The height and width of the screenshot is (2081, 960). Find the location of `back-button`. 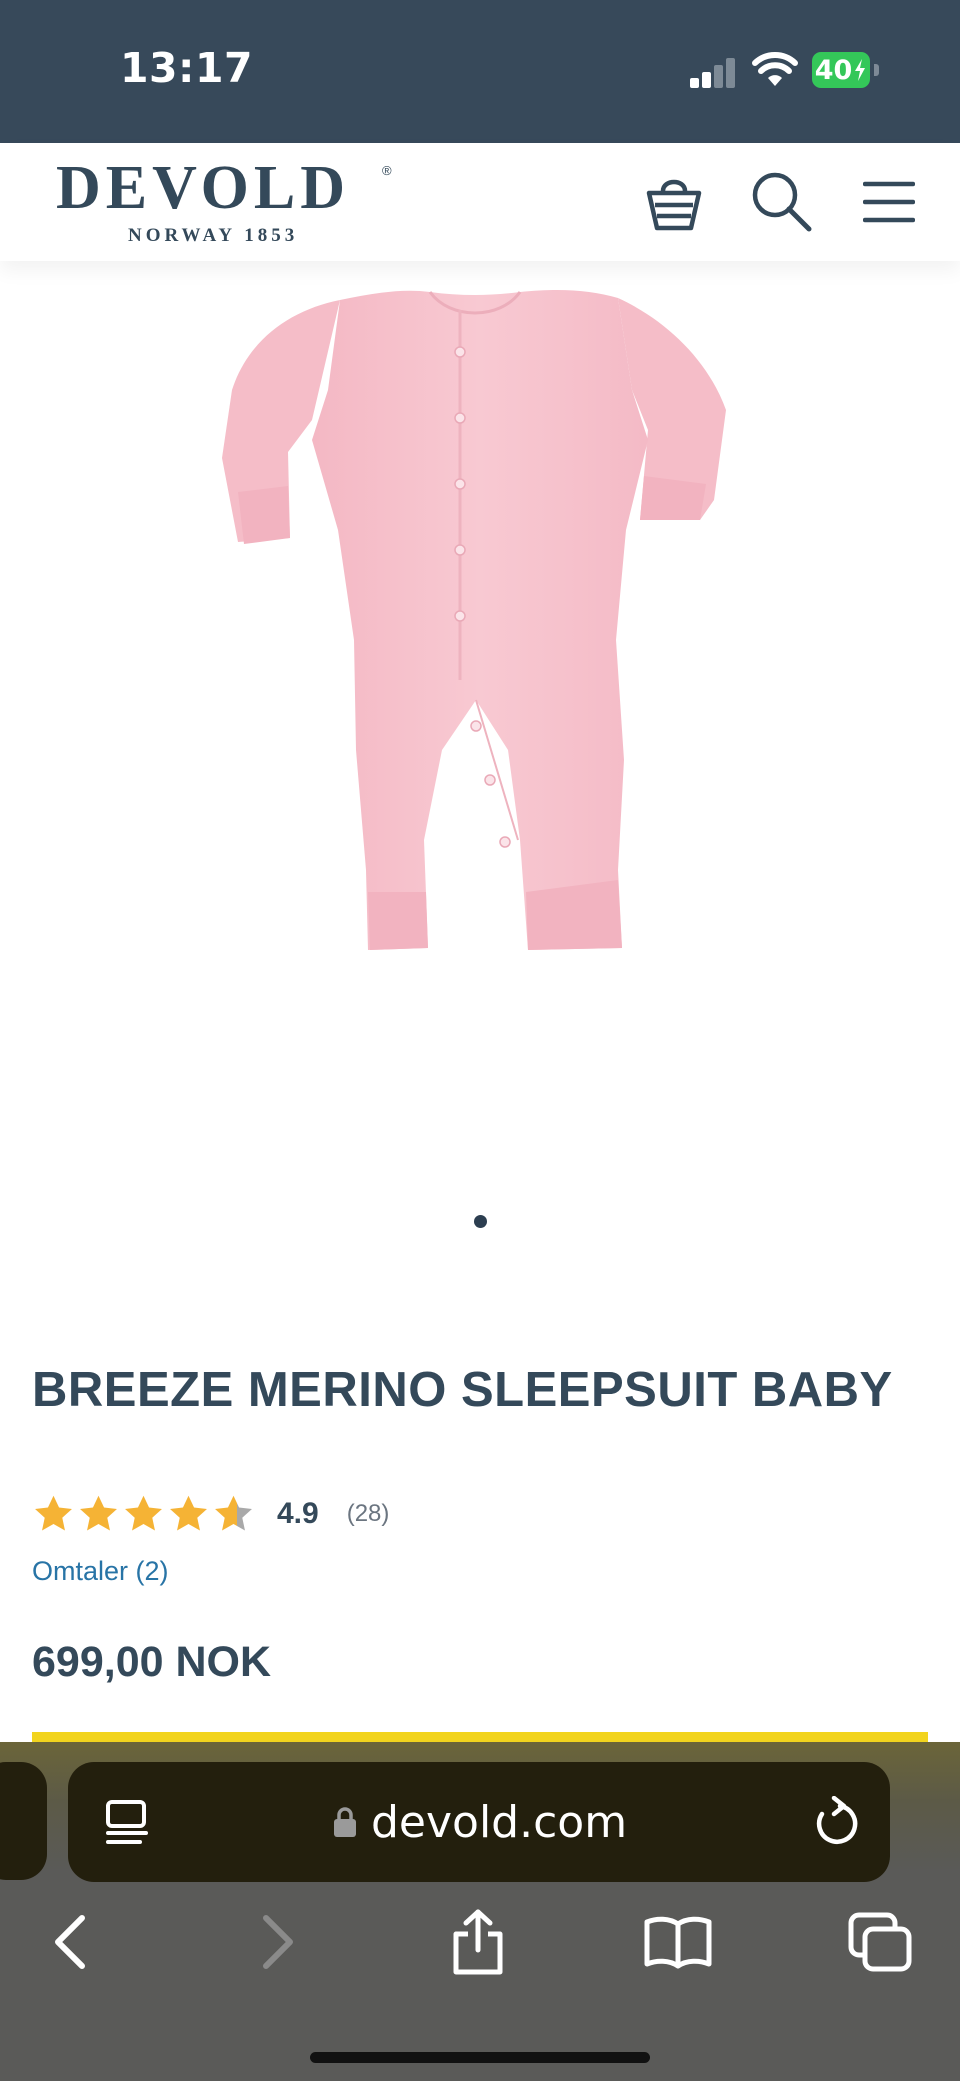

back-button is located at coordinates (70, 1942).